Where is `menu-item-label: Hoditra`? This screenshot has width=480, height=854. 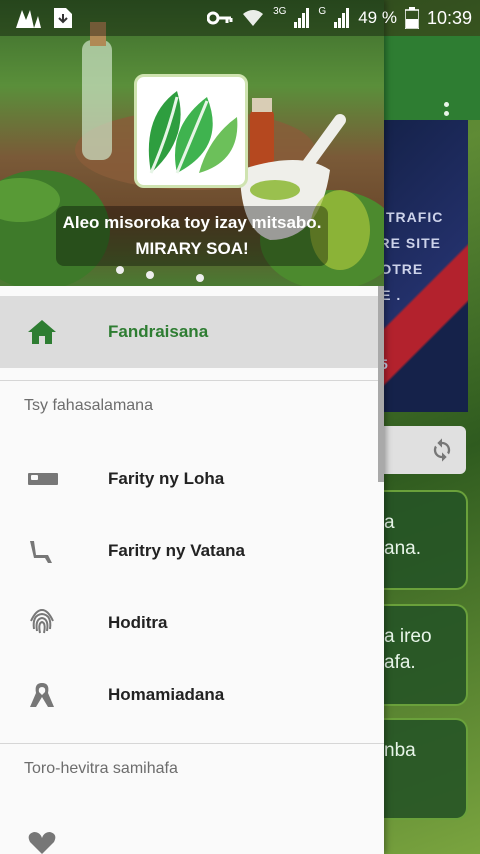
menu-item-label: Hoditra is located at coordinates (138, 622).